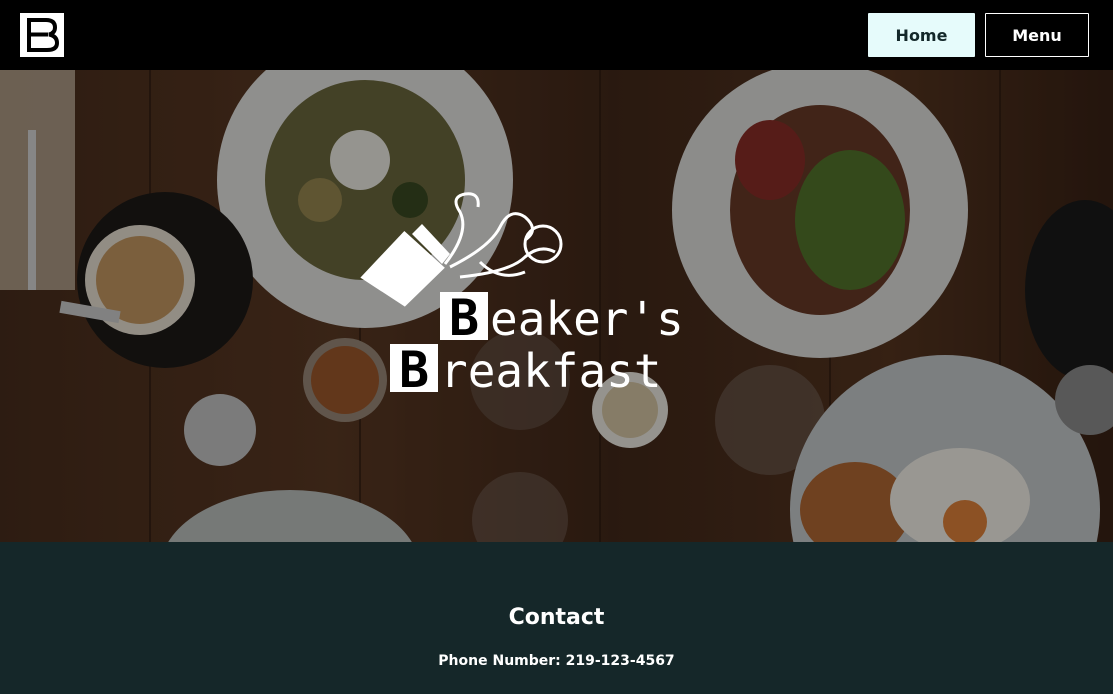  I want to click on contact-title: Contact, so click(556, 617).